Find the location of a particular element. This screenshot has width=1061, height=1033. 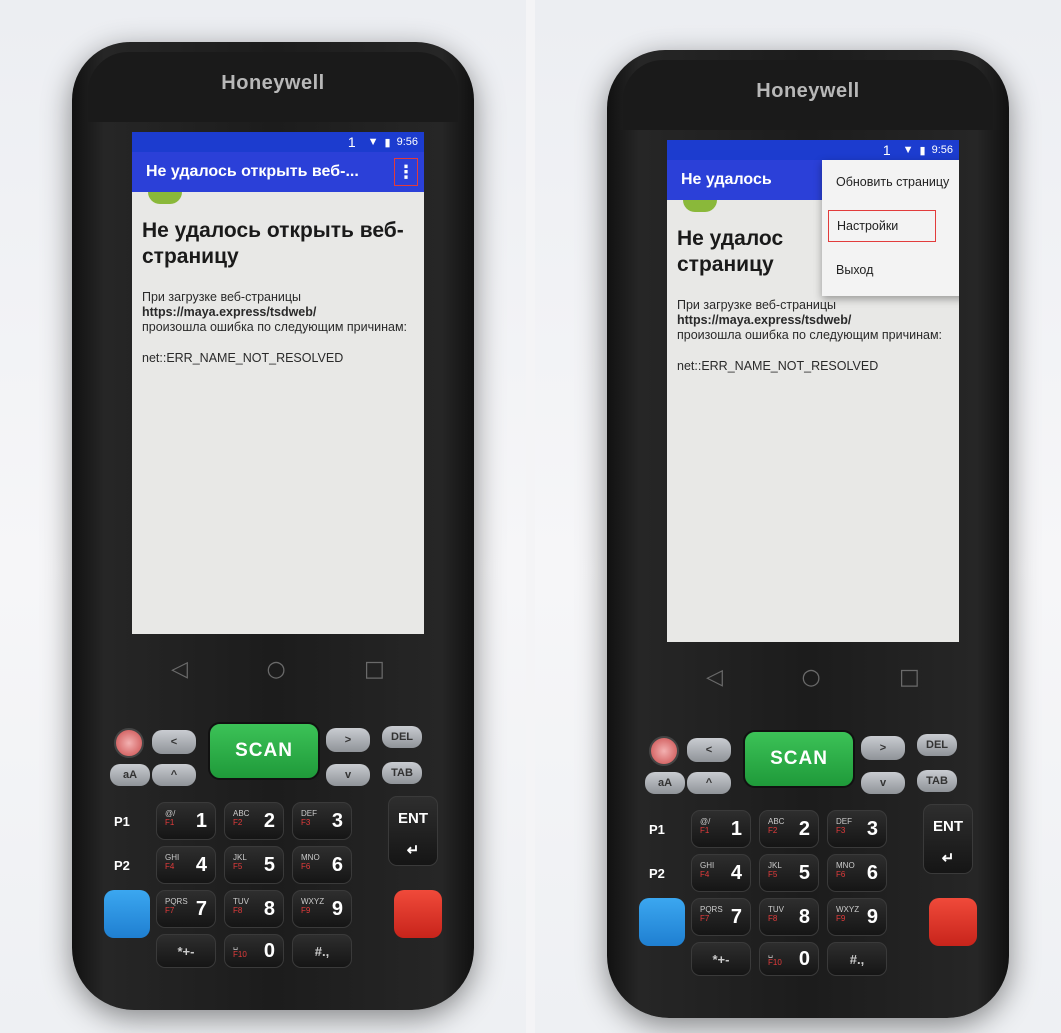

vertical-dots-icon: ⋮ is located at coordinates (406, 172).